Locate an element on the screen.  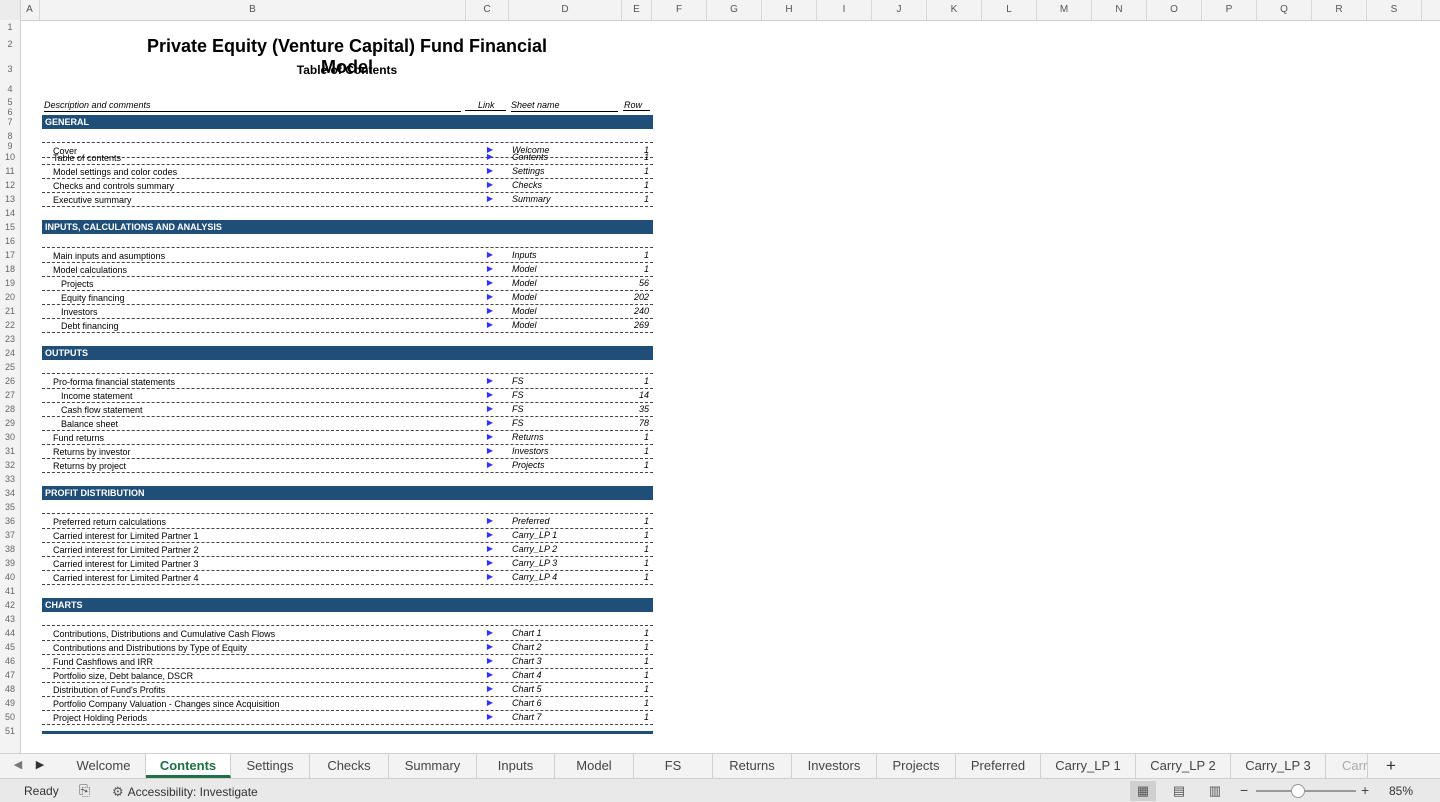
column-header-i: I is located at coordinates (844, 10).